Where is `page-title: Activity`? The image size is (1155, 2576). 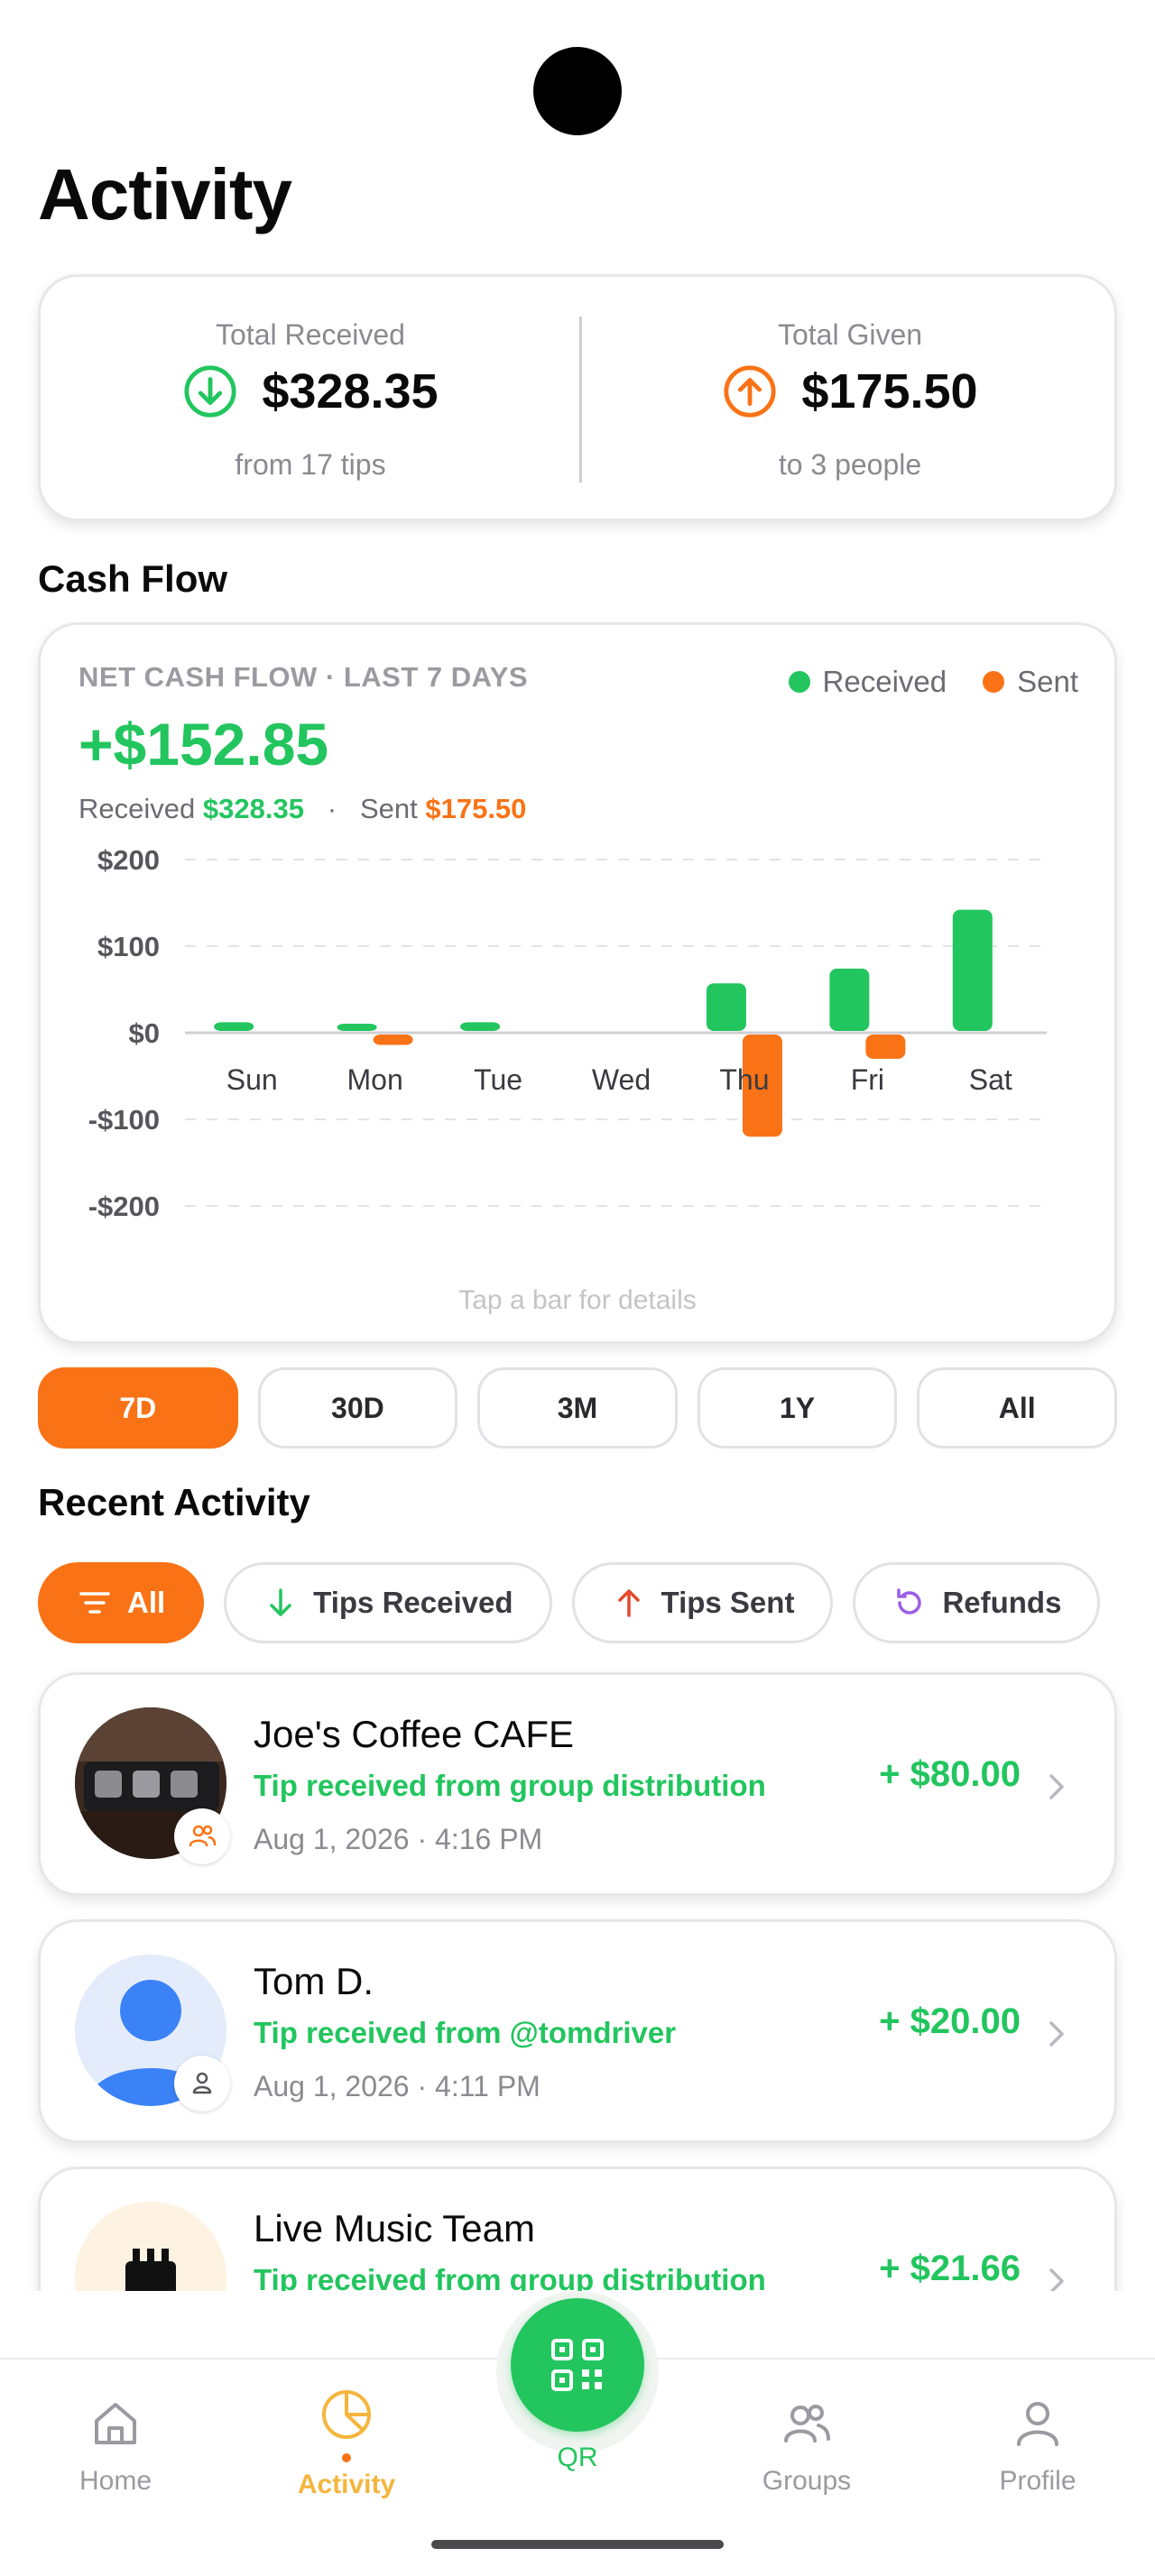 page-title: Activity is located at coordinates (165, 194).